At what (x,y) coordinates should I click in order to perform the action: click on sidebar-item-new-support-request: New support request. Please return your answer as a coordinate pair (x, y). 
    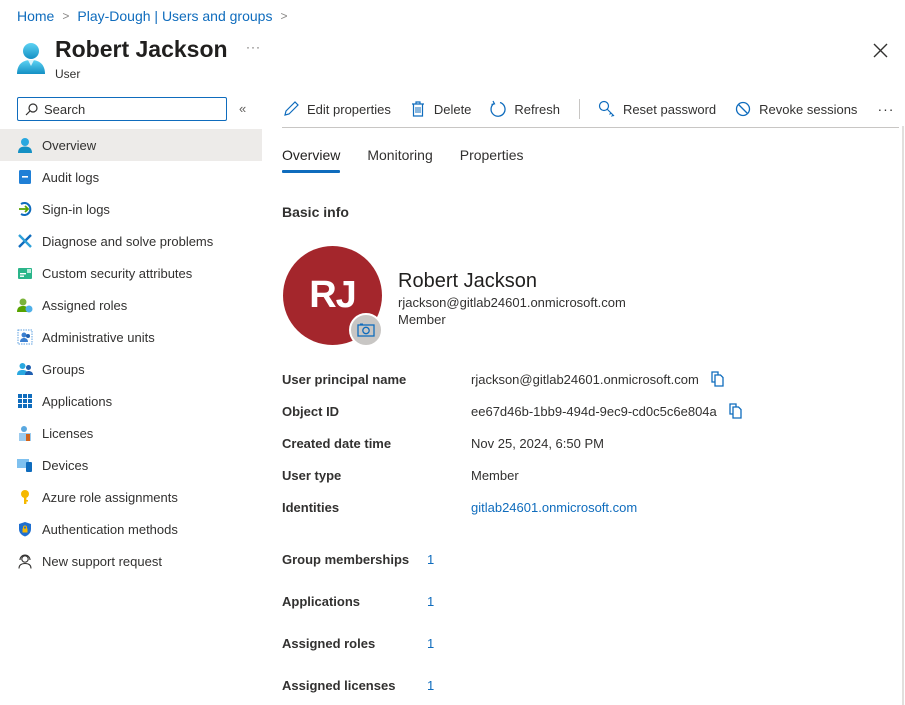
    Looking at the image, I should click on (131, 561).